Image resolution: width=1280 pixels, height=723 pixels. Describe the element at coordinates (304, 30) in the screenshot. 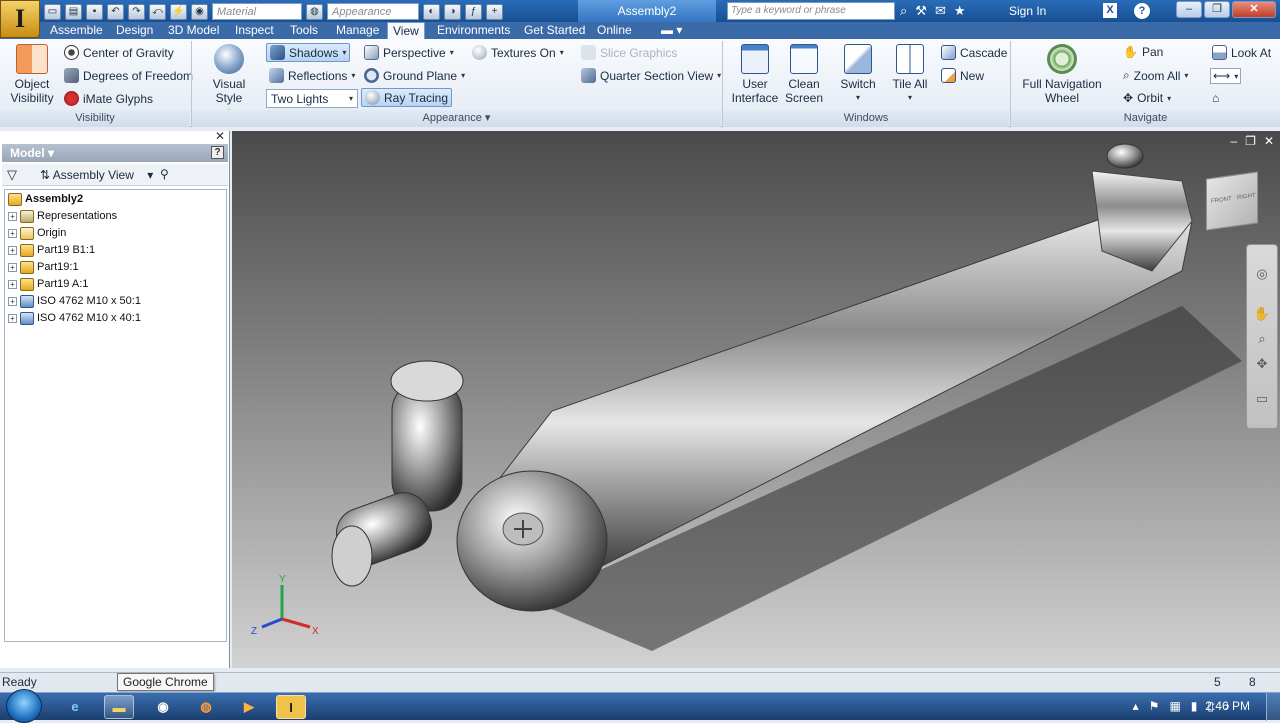

I see `tab-tools: Tools` at that location.